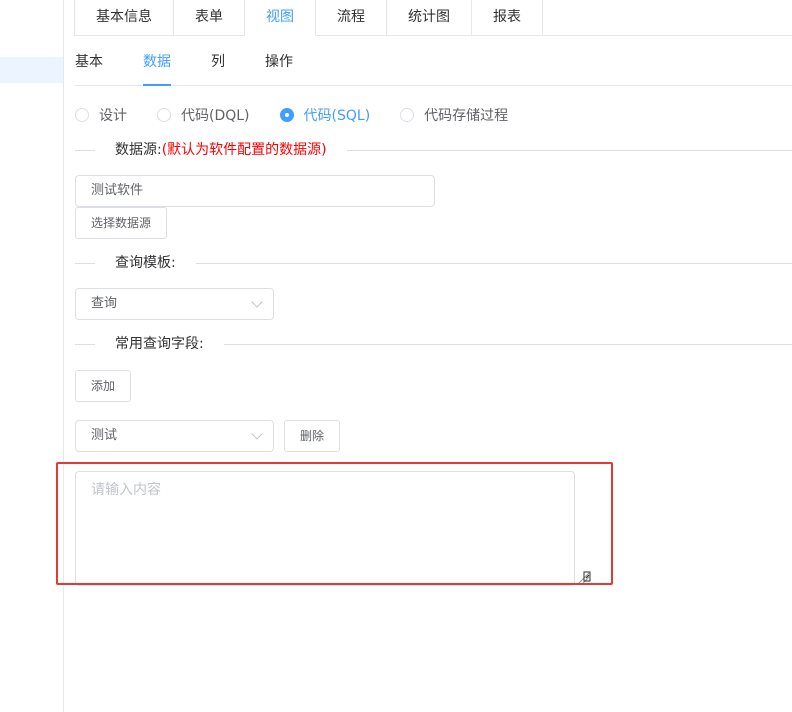  Describe the element at coordinates (157, 69) in the screenshot. I see `subtab-data: 数据` at that location.